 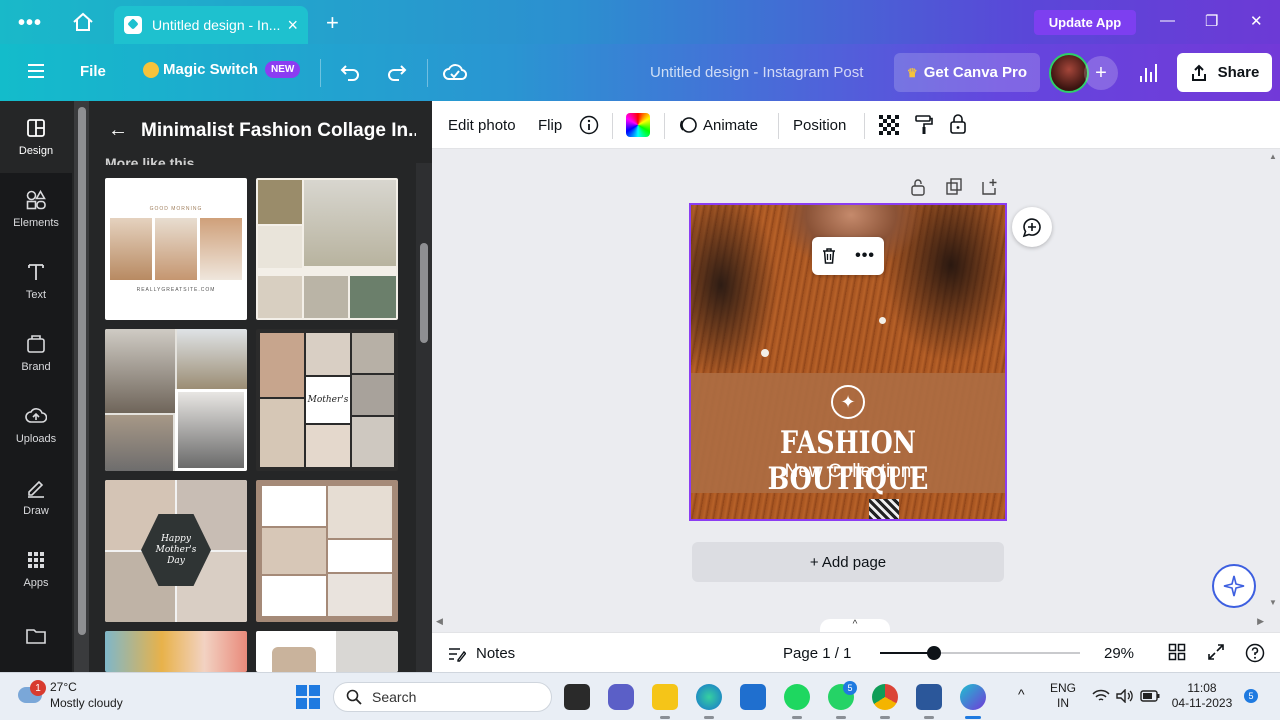 What do you see at coordinates (133, 25) in the screenshot?
I see `canva-favicon-icon` at bounding box center [133, 25].